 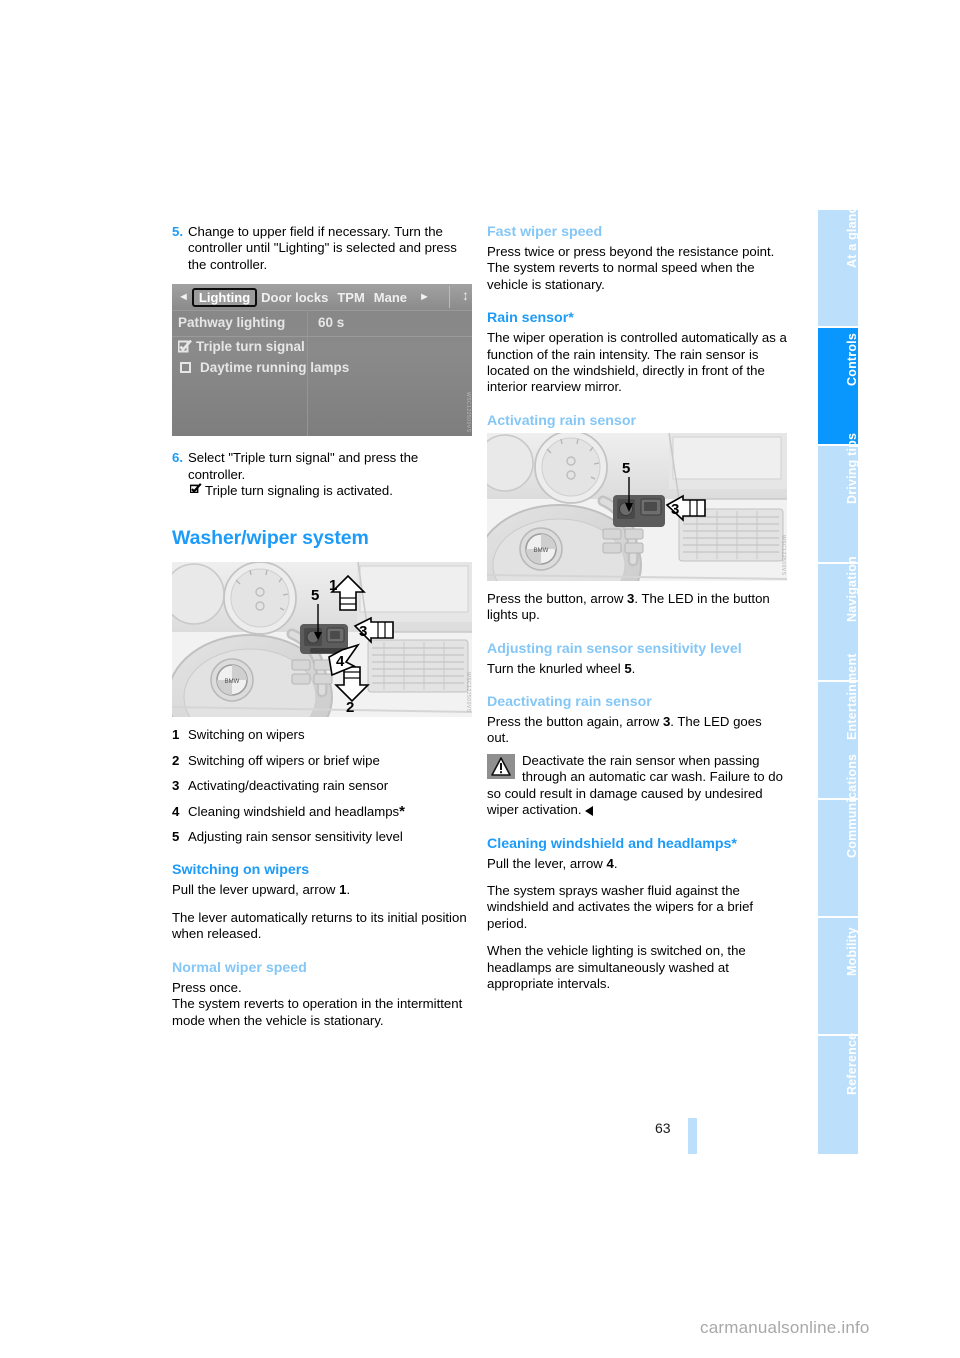 I want to click on svg-text: BMW, so click(x=232, y=682).